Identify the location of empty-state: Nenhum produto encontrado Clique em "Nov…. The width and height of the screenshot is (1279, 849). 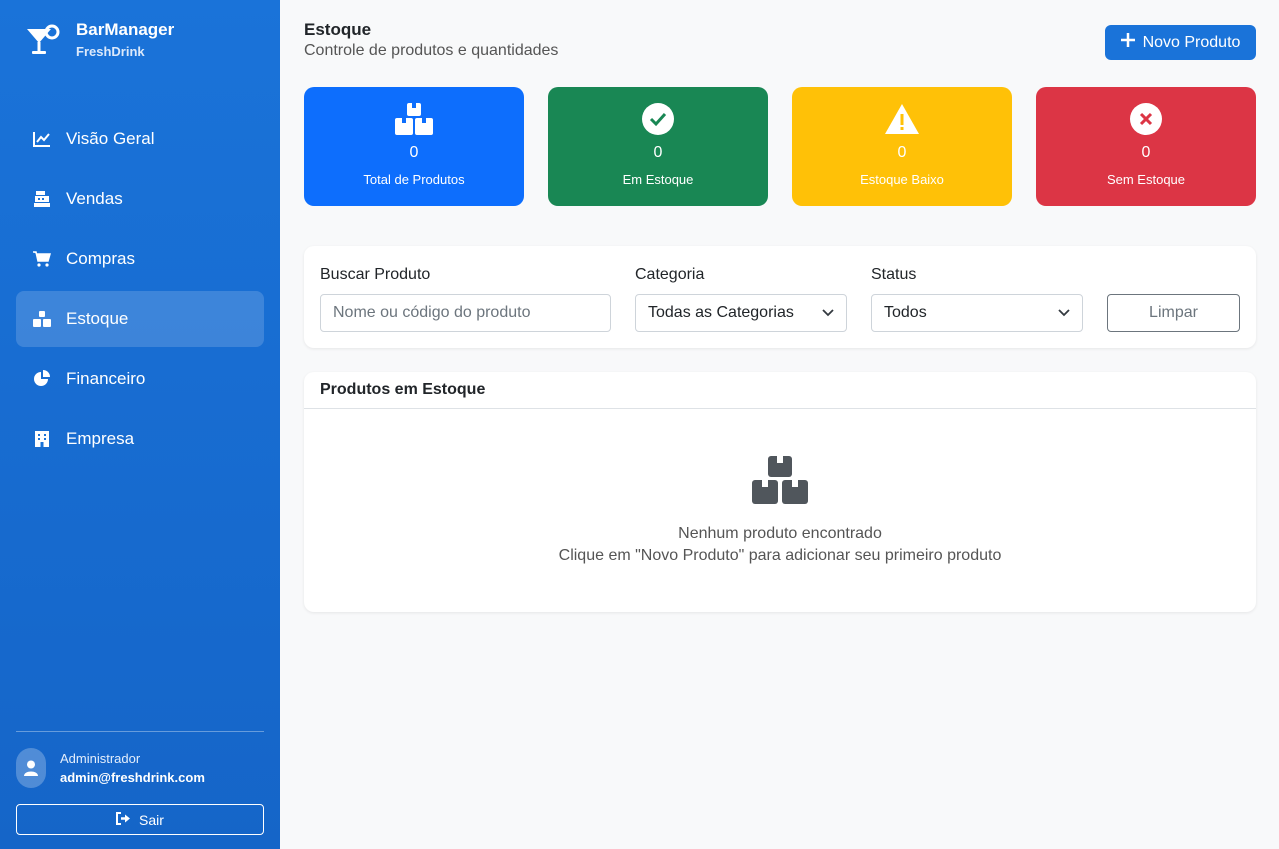
(780, 510).